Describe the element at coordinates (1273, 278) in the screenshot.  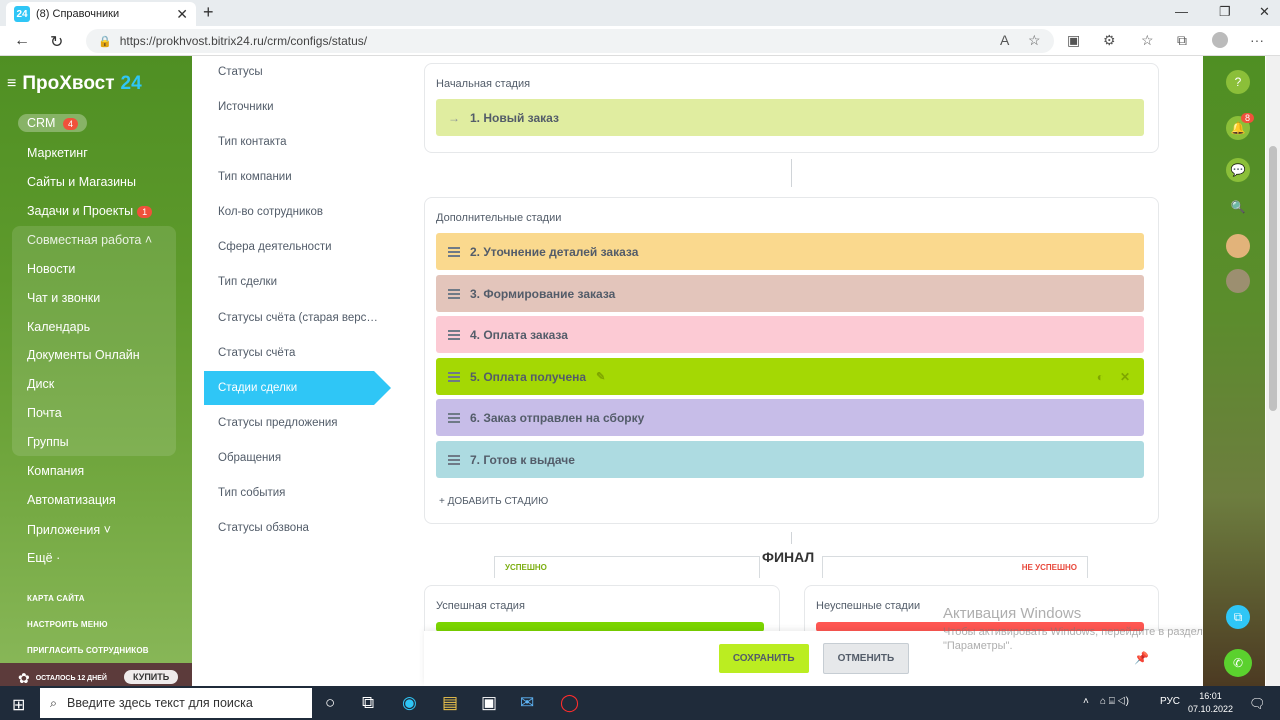
I see `scrollbar-thumb` at that location.